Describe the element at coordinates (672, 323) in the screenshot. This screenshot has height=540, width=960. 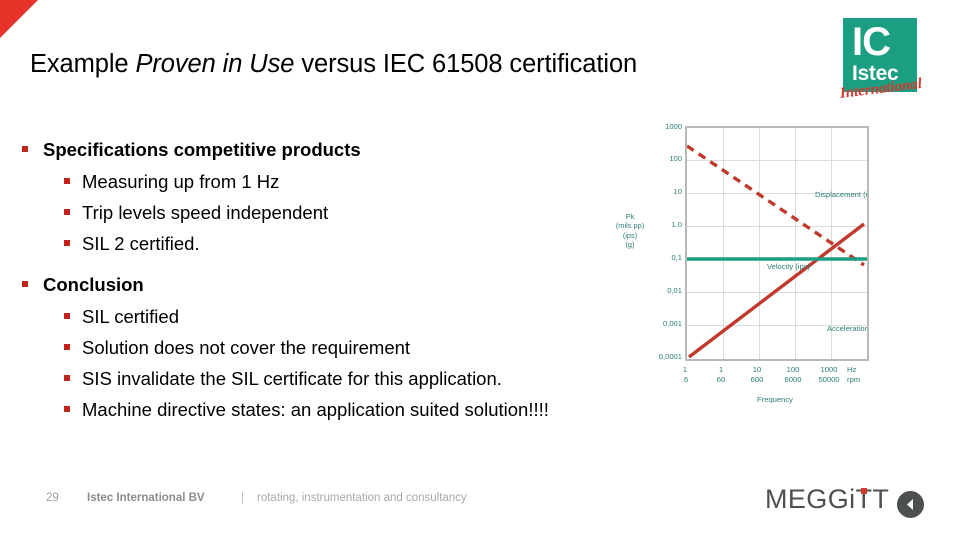
I see `y-axis-tick: 0,001` at that location.